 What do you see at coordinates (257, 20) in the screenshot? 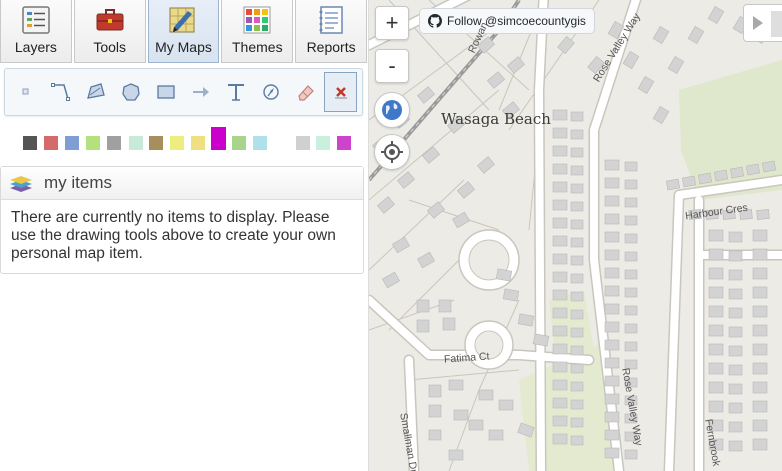
I see `themes-icon` at bounding box center [257, 20].